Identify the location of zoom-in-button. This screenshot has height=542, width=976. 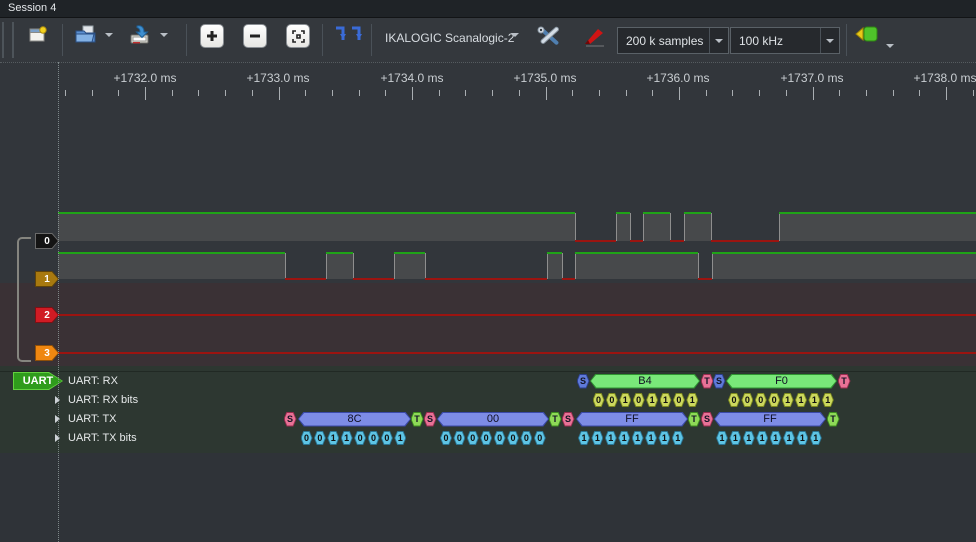
(212, 36).